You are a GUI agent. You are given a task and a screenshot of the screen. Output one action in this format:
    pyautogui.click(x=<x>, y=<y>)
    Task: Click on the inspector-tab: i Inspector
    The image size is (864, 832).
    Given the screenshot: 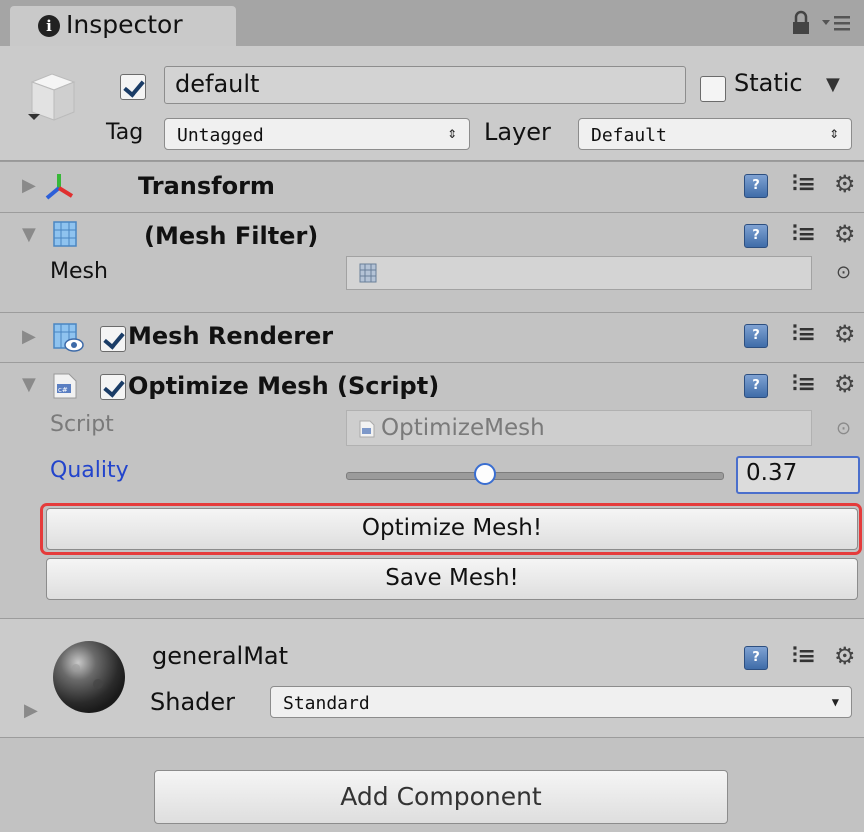 What is the action you would take?
    pyautogui.click(x=123, y=26)
    